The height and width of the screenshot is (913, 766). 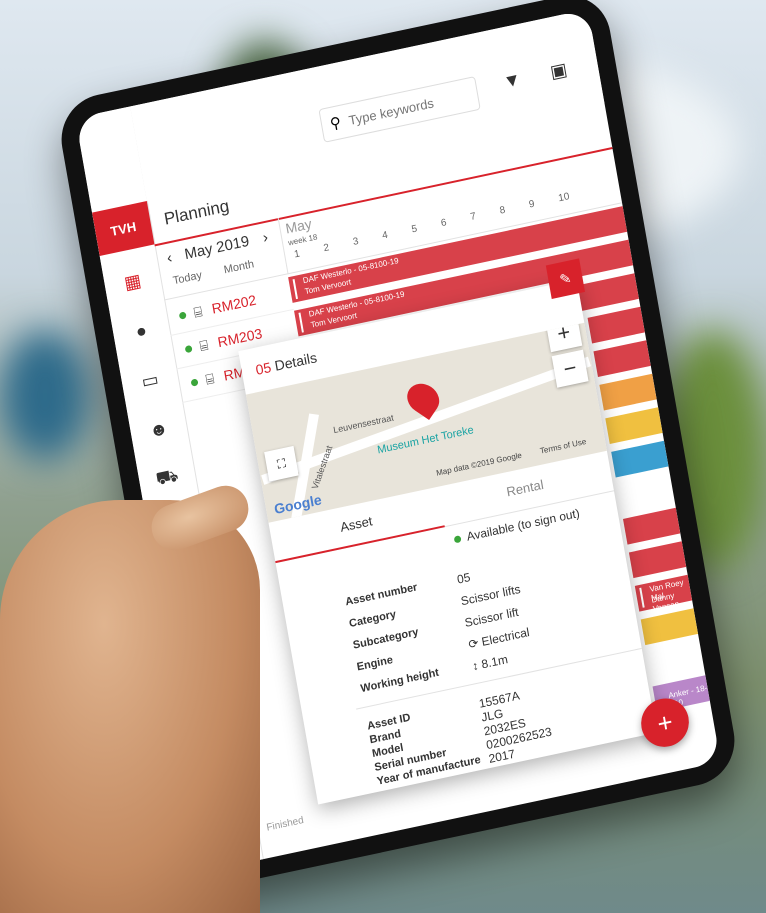 What do you see at coordinates (281, 463) in the screenshot?
I see `fullscreen-icon: ⛶` at bounding box center [281, 463].